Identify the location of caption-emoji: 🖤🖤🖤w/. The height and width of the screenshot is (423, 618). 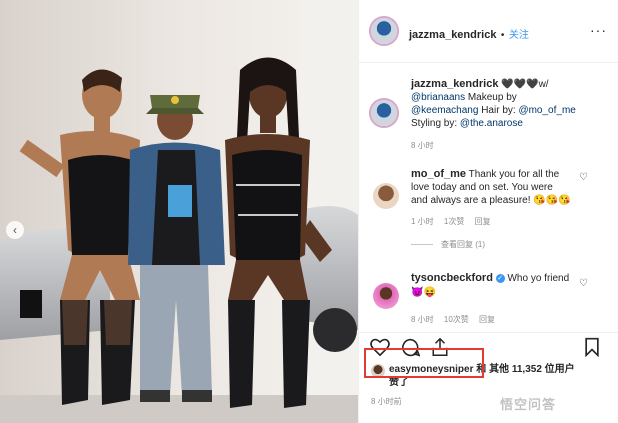
(525, 84).